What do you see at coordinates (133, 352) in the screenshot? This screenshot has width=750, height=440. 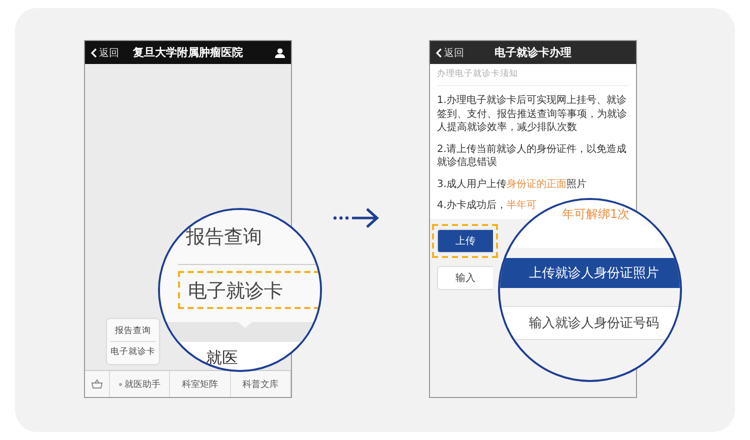 I see `popup-menu-item: 电子就诊卡` at bounding box center [133, 352].